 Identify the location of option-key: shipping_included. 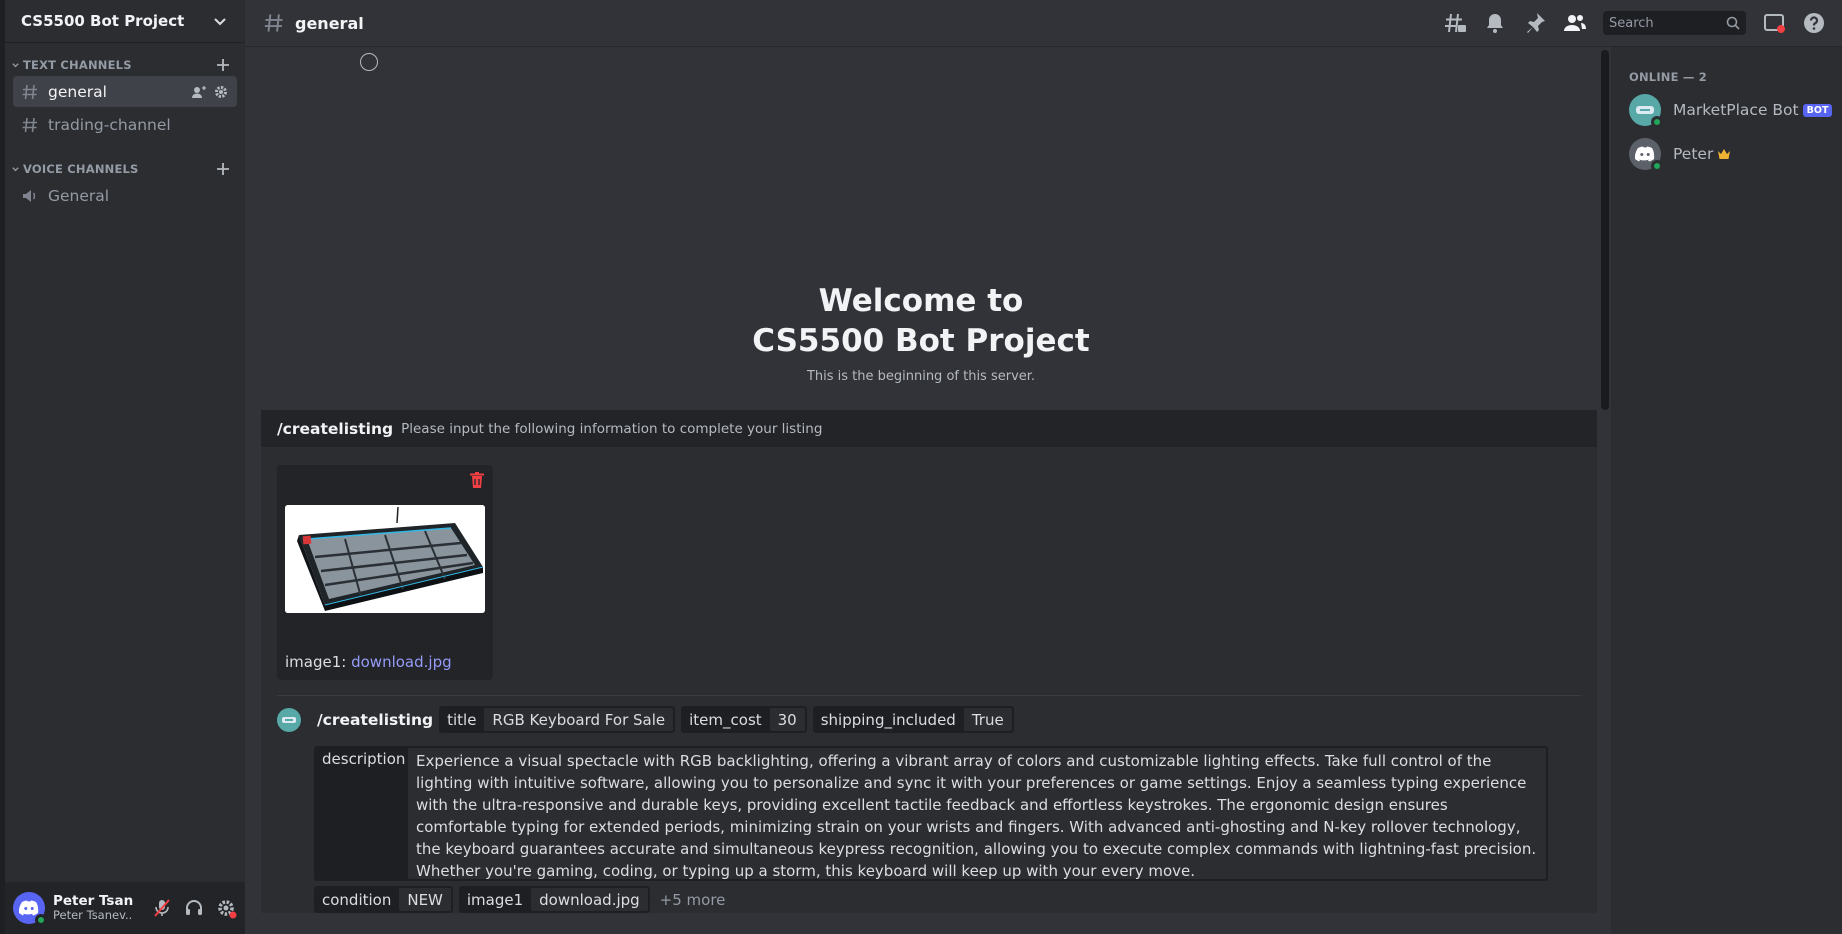
(888, 719).